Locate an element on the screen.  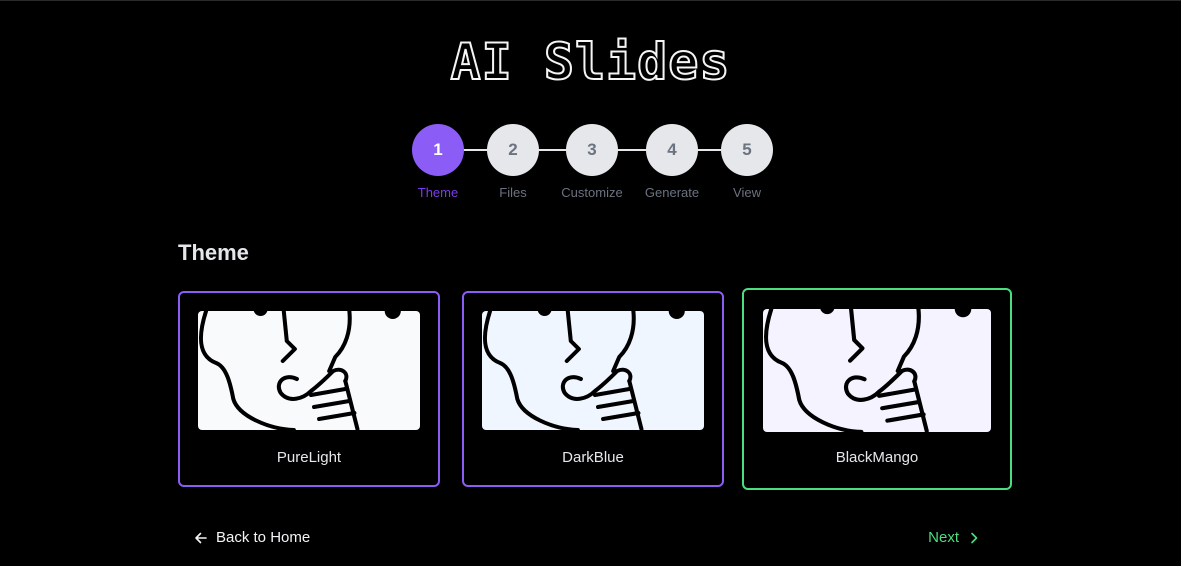
arrow-left-icon is located at coordinates (201, 538).